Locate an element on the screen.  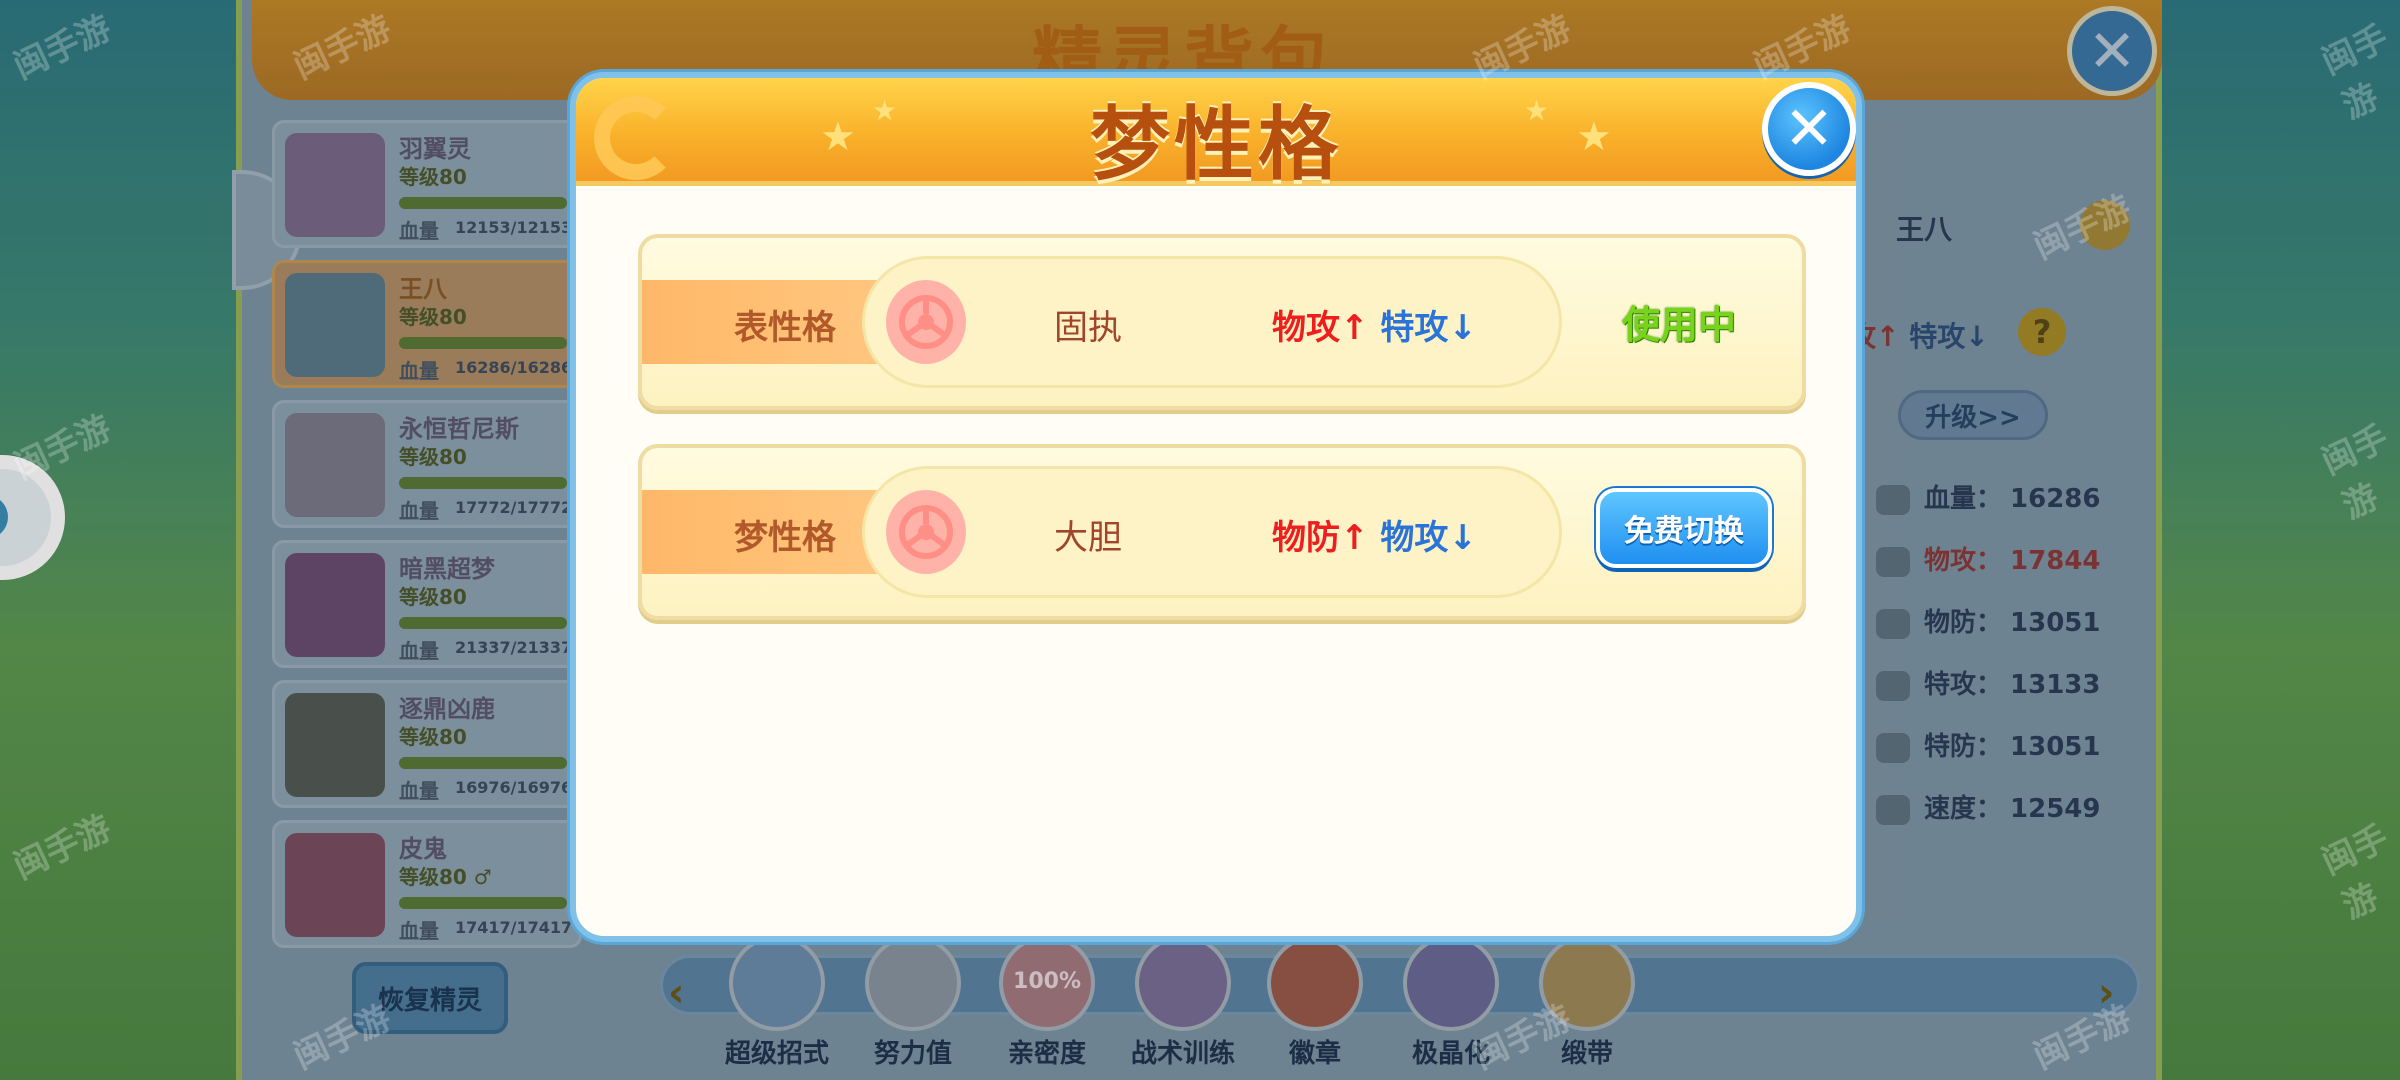
nature-effect: 物攻↑ 特攻↓ is located at coordinates (1374, 324).